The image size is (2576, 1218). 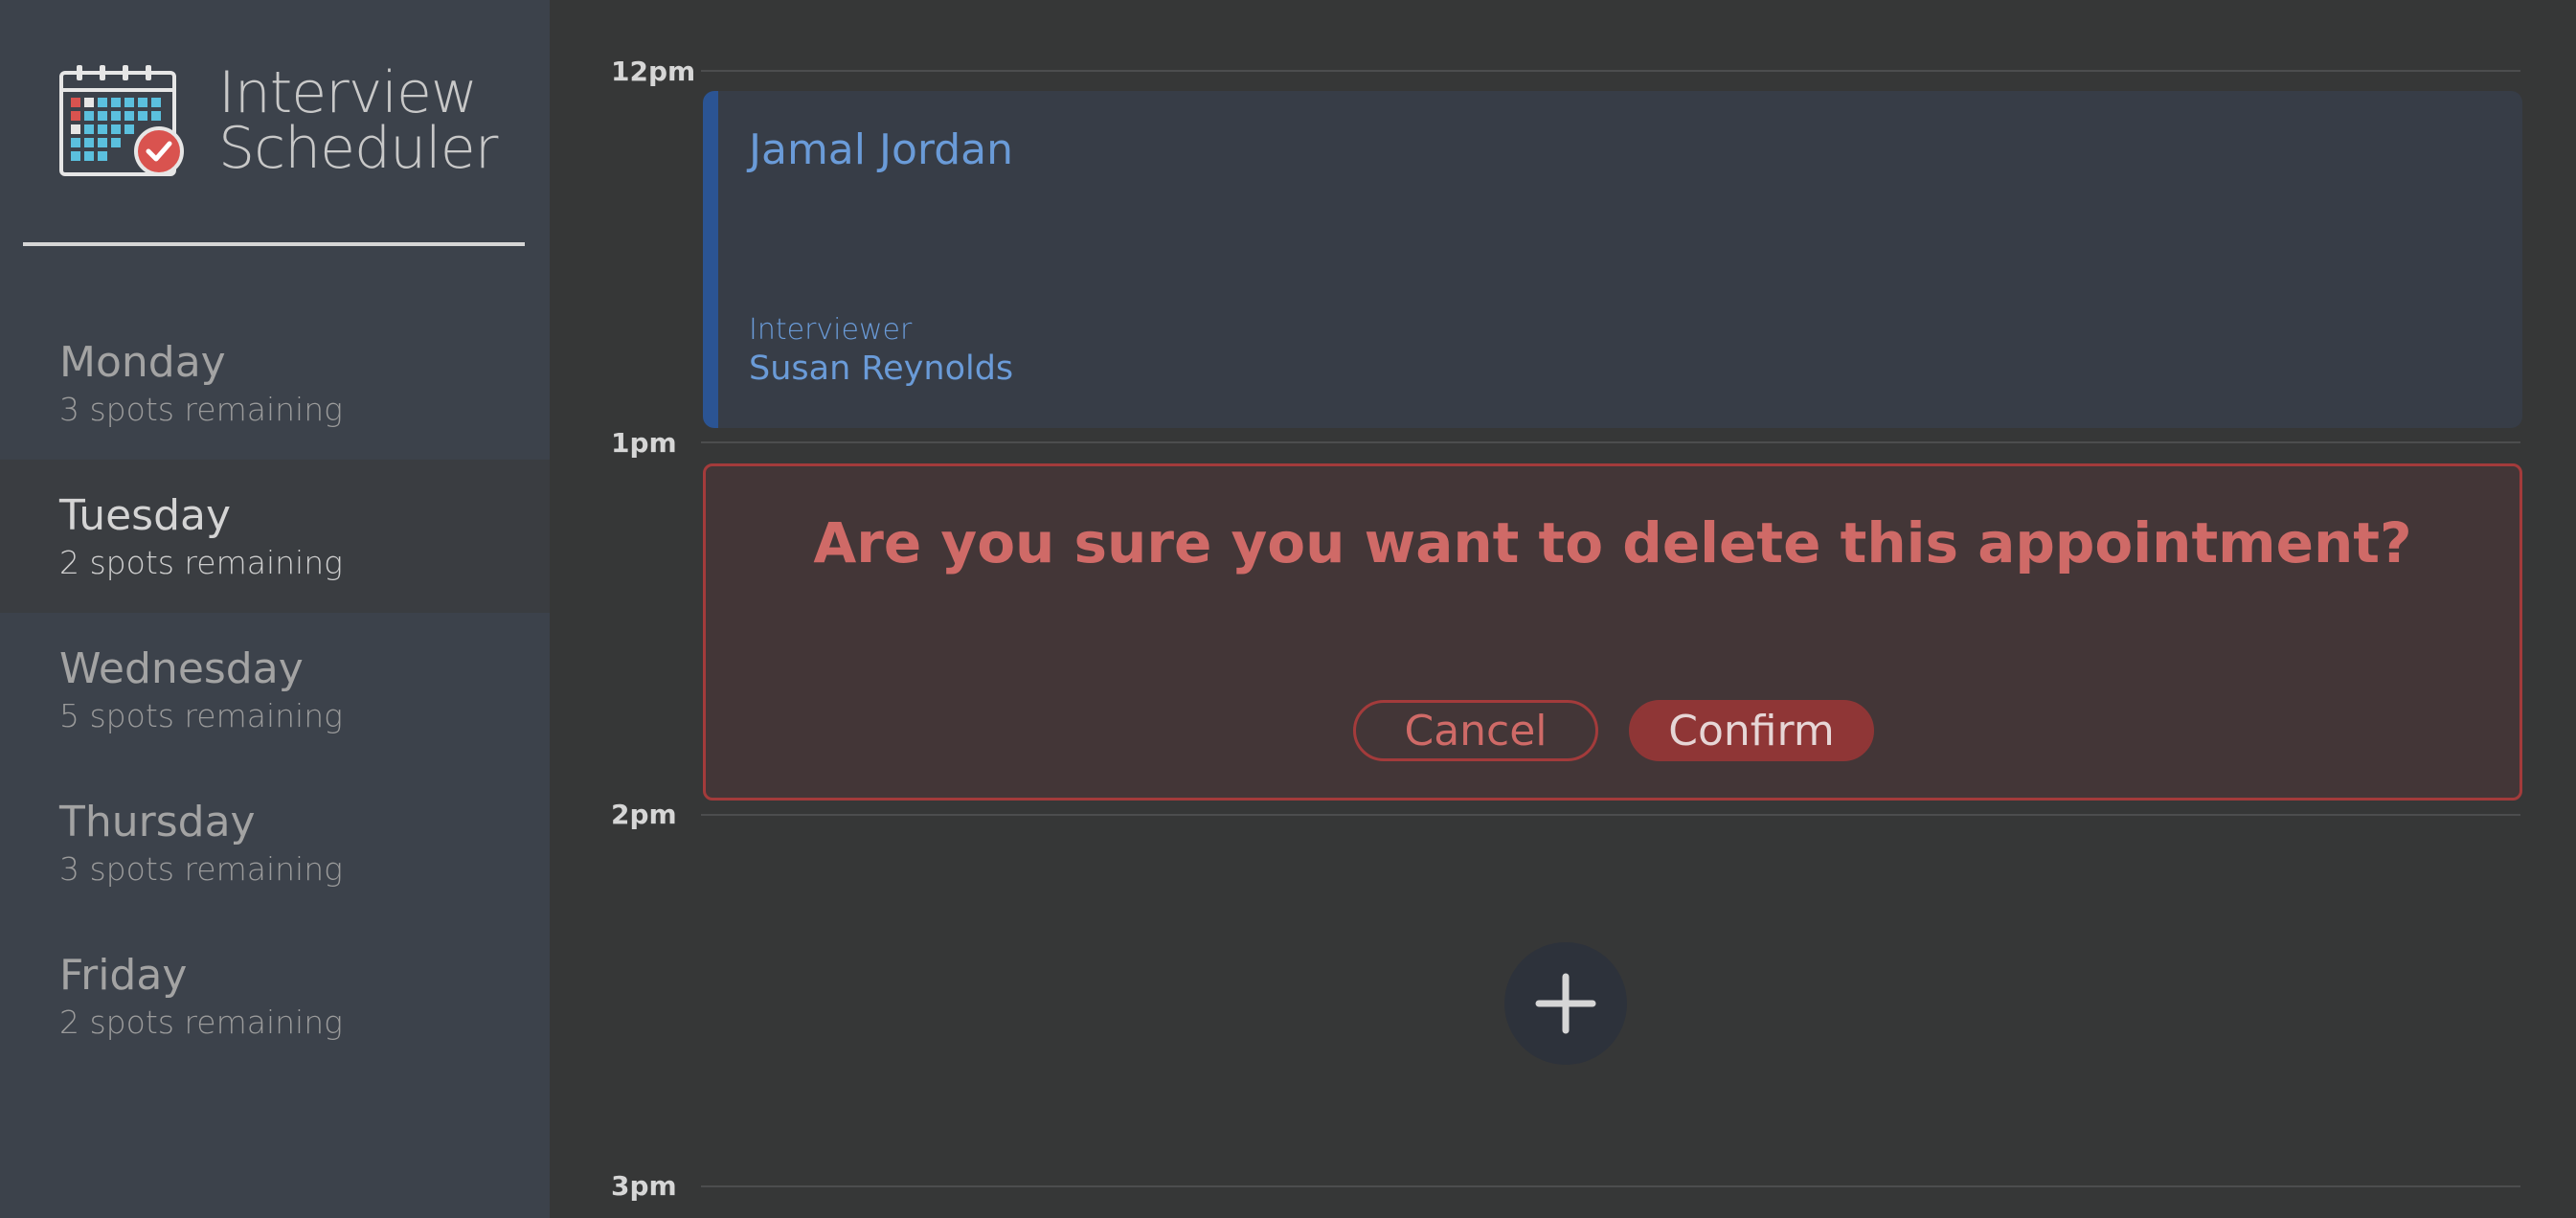 I want to click on app-title: Interview Scheduler, so click(x=358, y=120).